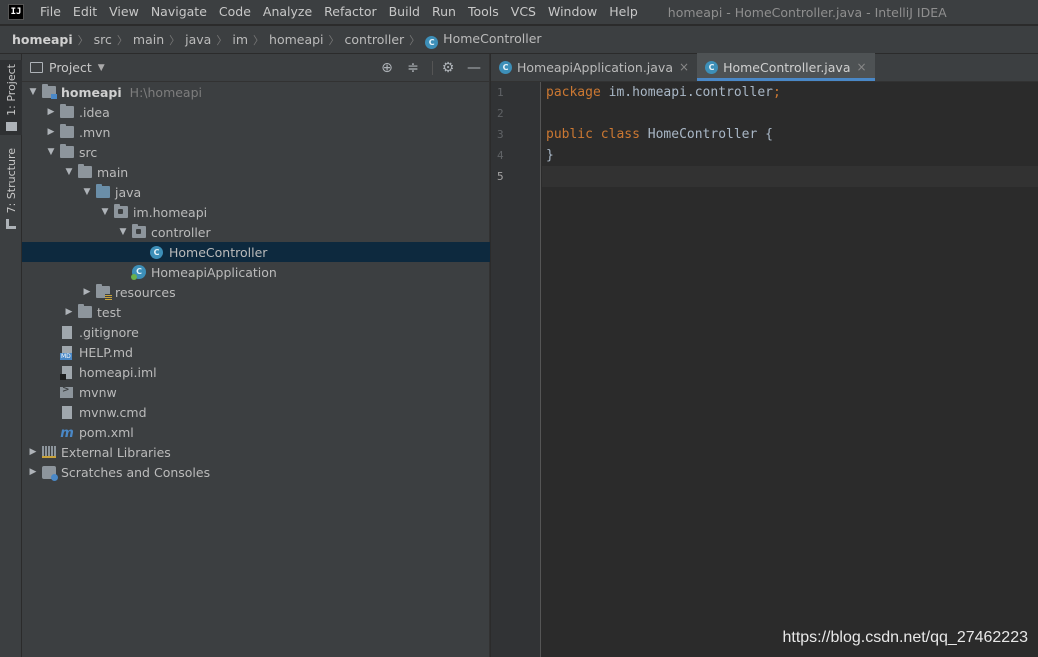 This screenshot has height=657, width=1038. What do you see at coordinates (256, 132) in the screenshot?
I see `tree-node: ▶ .mvn` at bounding box center [256, 132].